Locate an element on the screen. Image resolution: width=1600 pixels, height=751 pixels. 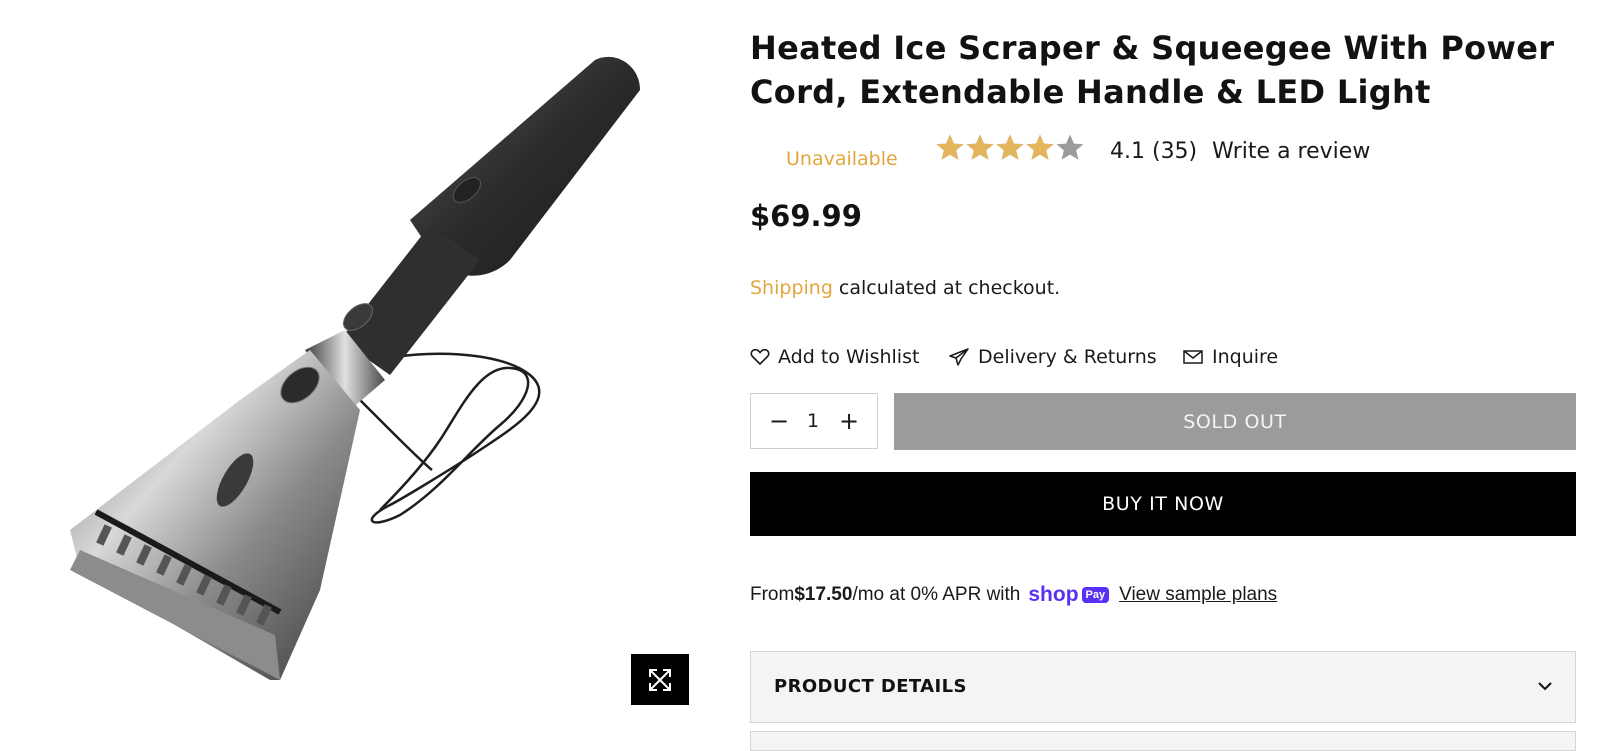
shipping-link: Shipping is located at coordinates (791, 288).